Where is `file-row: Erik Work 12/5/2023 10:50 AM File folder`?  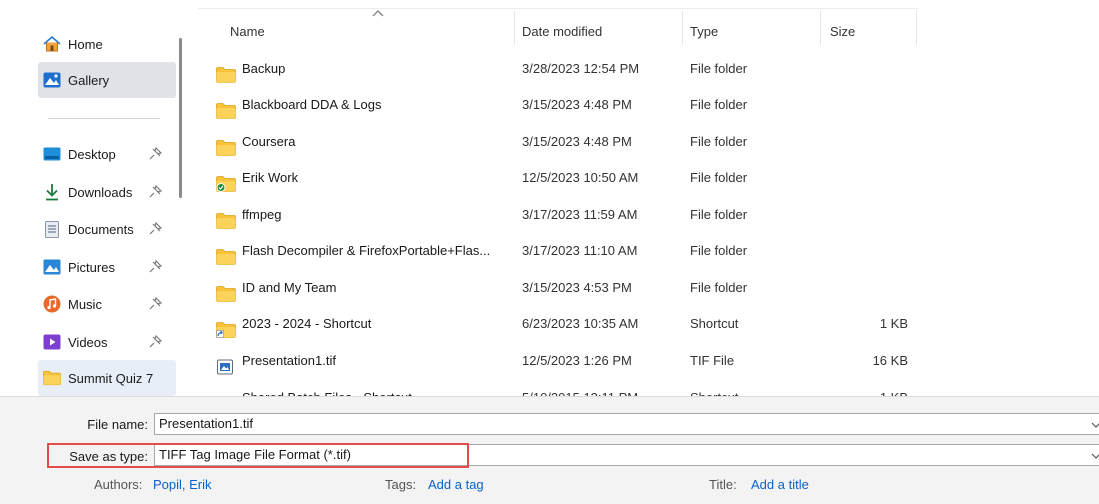 file-row: Erik Work 12/5/2023 10:50 AM File folder is located at coordinates (558, 178).